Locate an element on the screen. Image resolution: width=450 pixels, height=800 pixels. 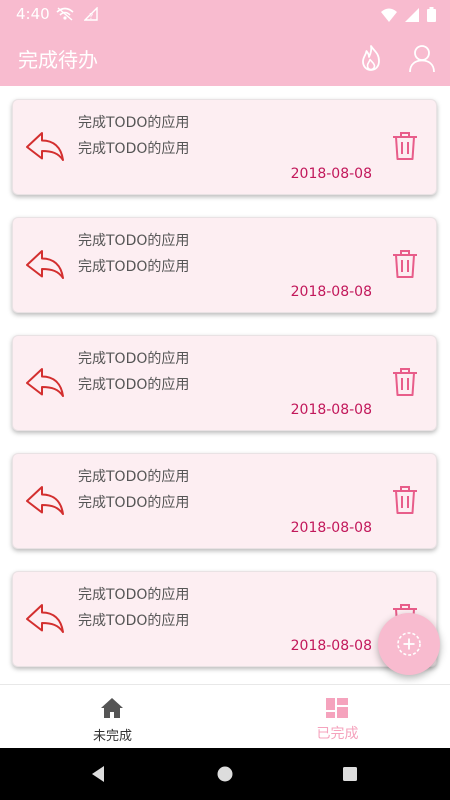
fire-button is located at coordinates (371, 58).